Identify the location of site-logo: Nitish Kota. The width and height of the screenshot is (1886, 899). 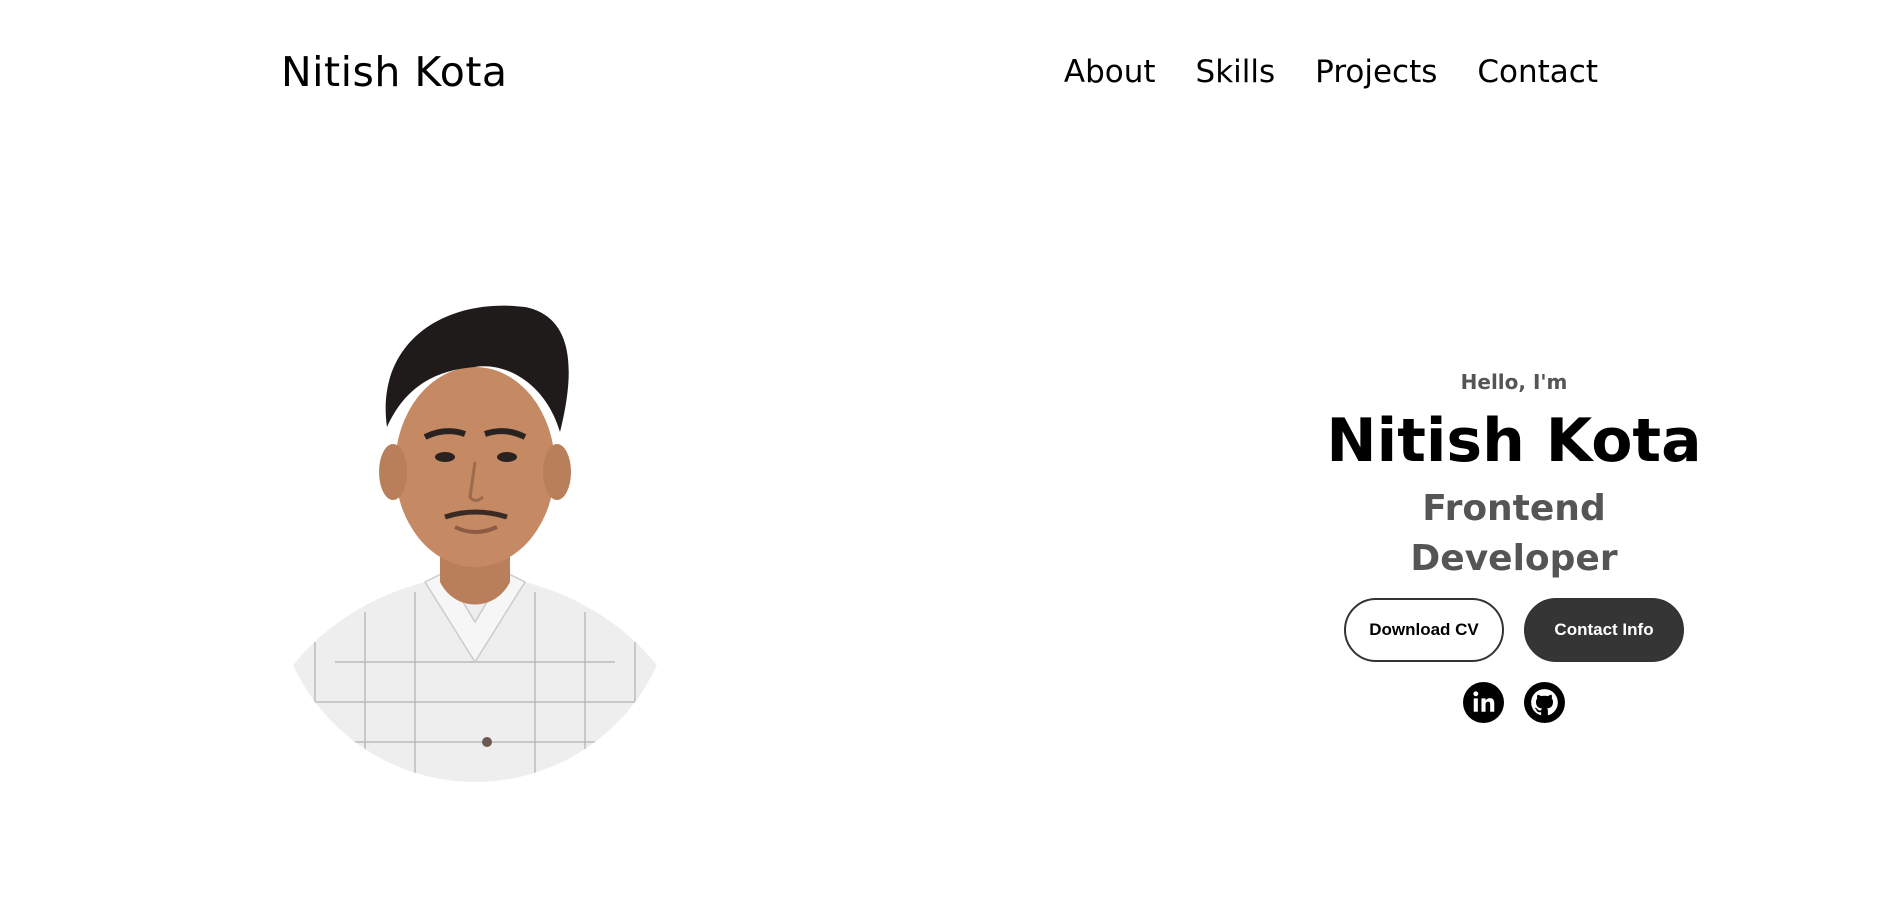
(394, 72).